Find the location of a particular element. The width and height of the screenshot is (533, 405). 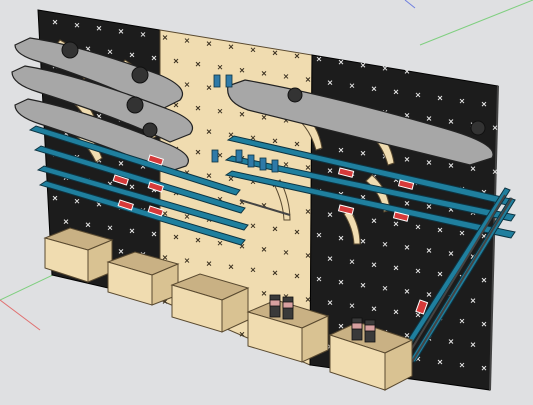

red-axis-line is located at coordinates (20, 315).